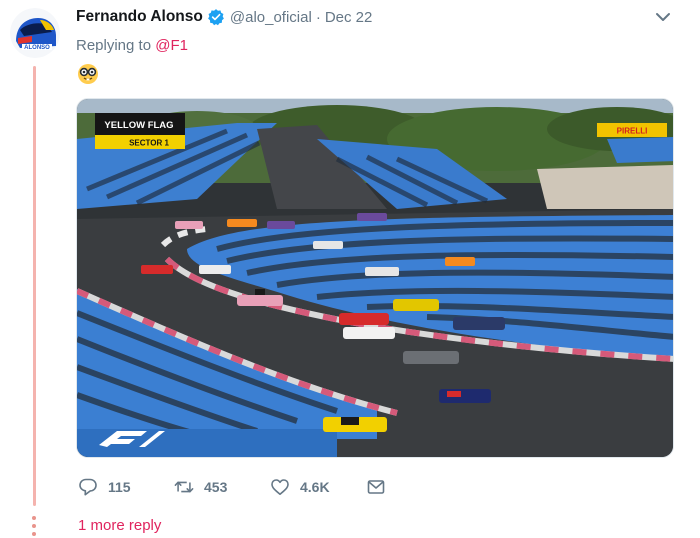 The width and height of the screenshot is (700, 538). Describe the element at coordinates (149, 143) in the screenshot. I see `overlay-sector-label: SECTOR 1` at that location.